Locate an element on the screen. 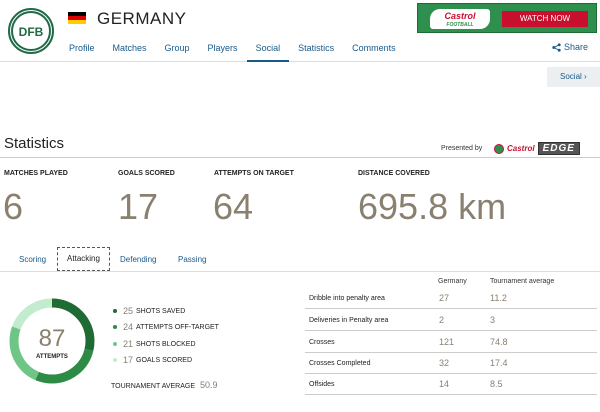 The width and height of the screenshot is (600, 412). row-average-value: 8.5 is located at coordinates (496, 384).